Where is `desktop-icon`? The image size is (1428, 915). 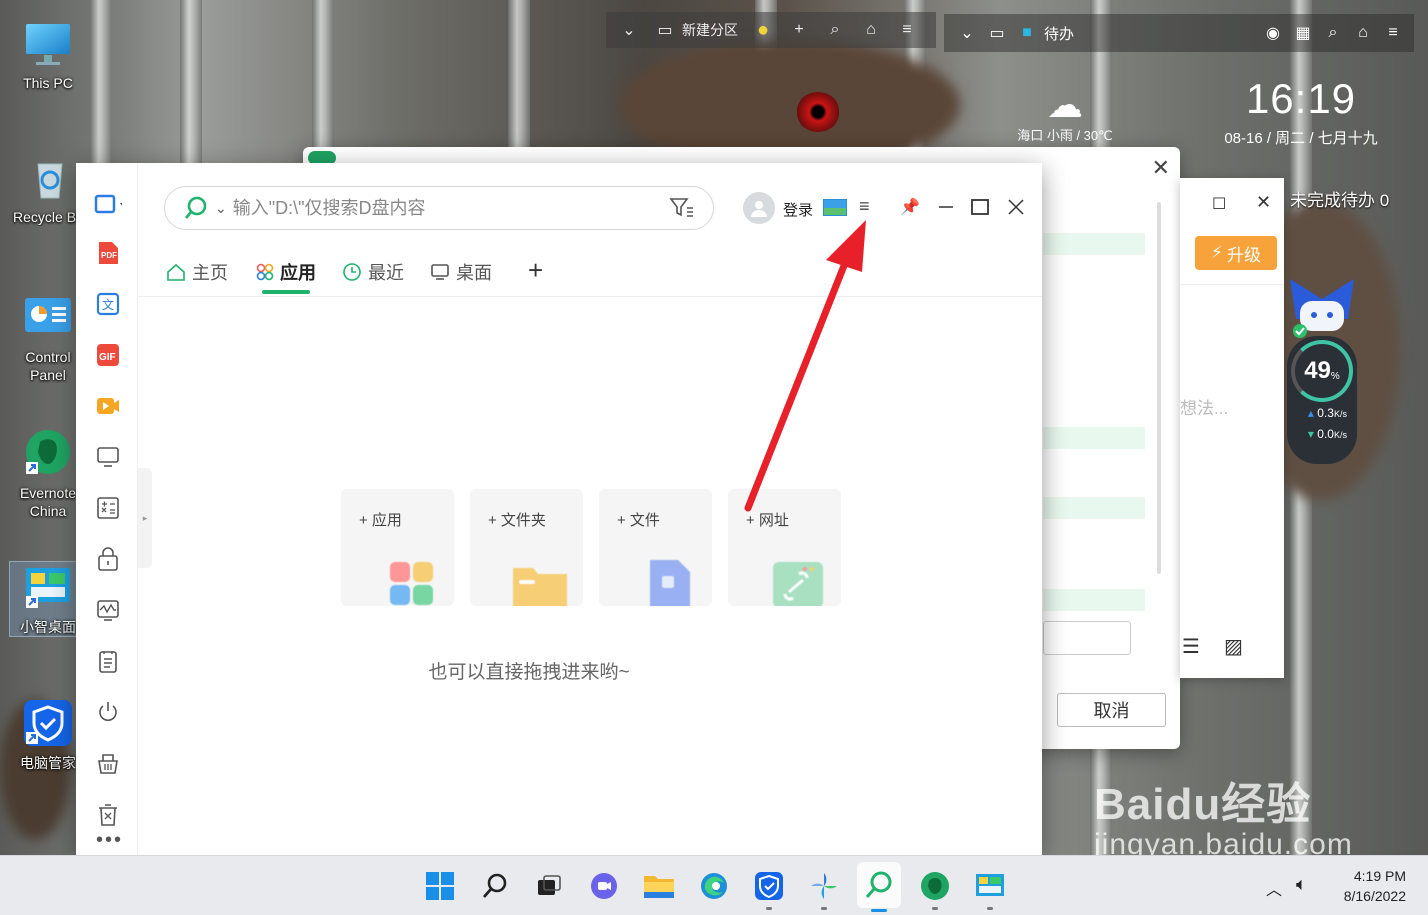
desktop-icon is located at coordinates (440, 272).